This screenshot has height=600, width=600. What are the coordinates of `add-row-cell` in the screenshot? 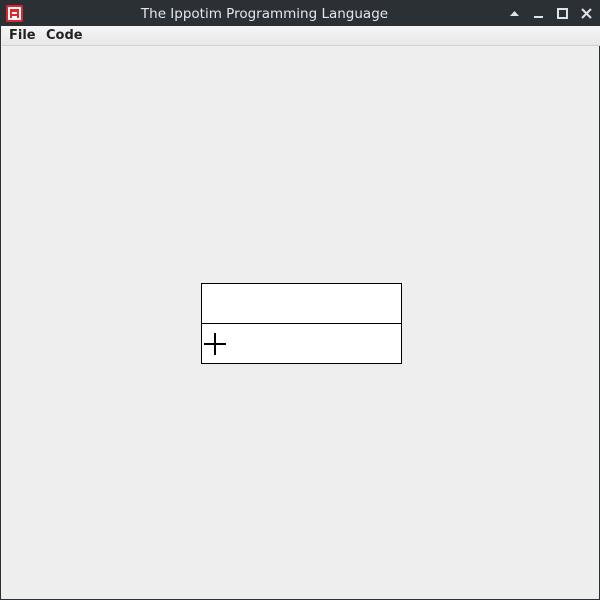 It's located at (301, 343).